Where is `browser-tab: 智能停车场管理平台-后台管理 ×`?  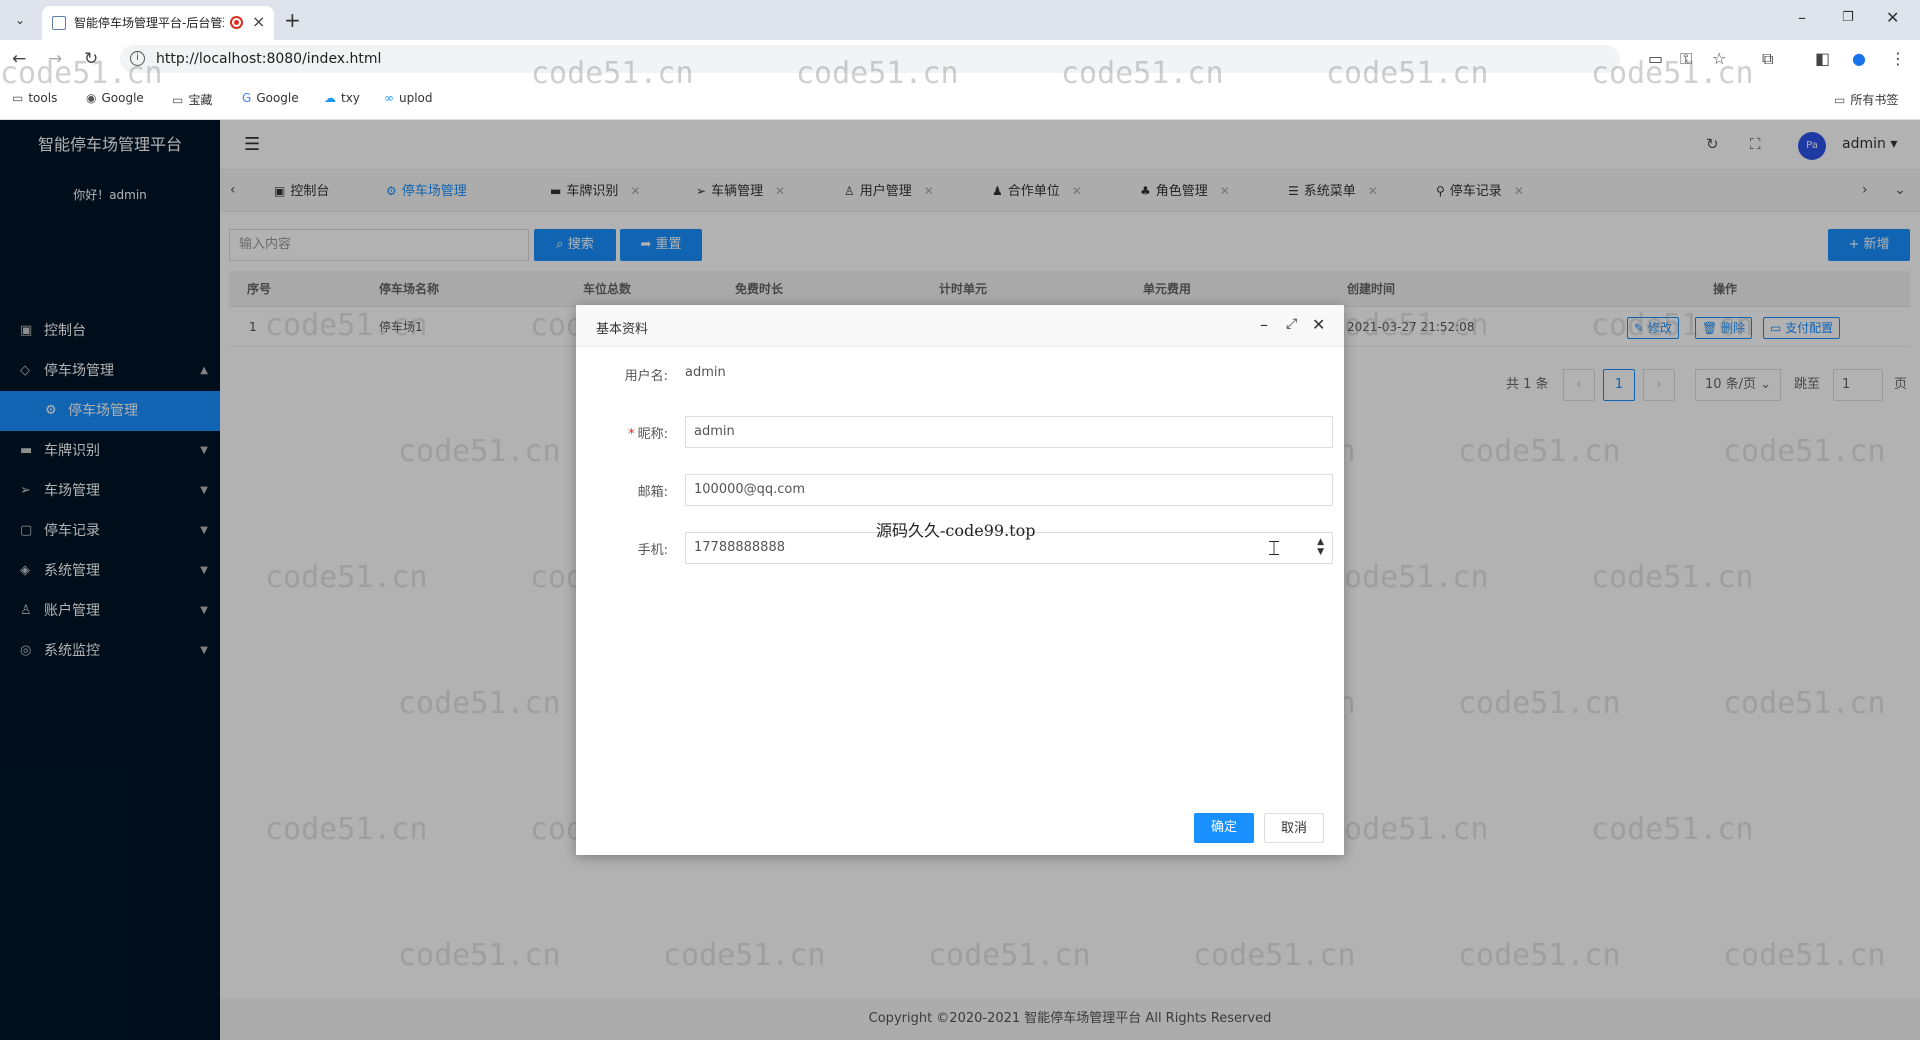
browser-tab: 智能停车场管理平台-后台管理 × is located at coordinates (158, 23).